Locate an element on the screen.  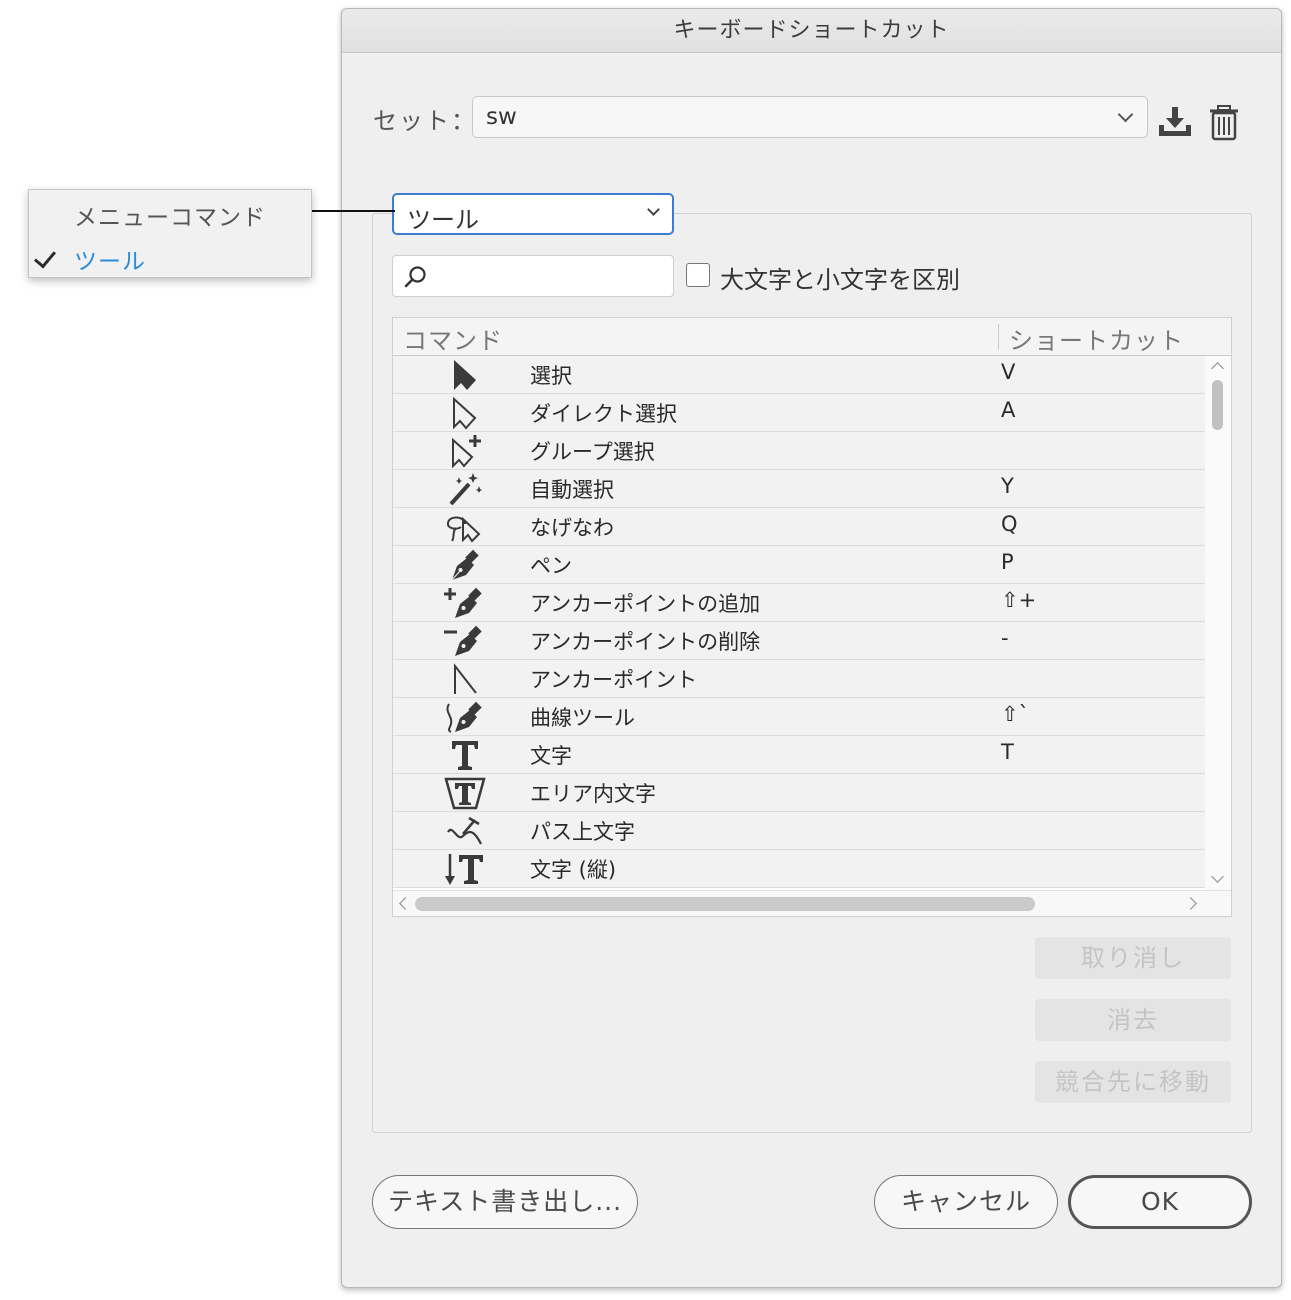
shortcut-key: T is located at coordinates (1007, 752).